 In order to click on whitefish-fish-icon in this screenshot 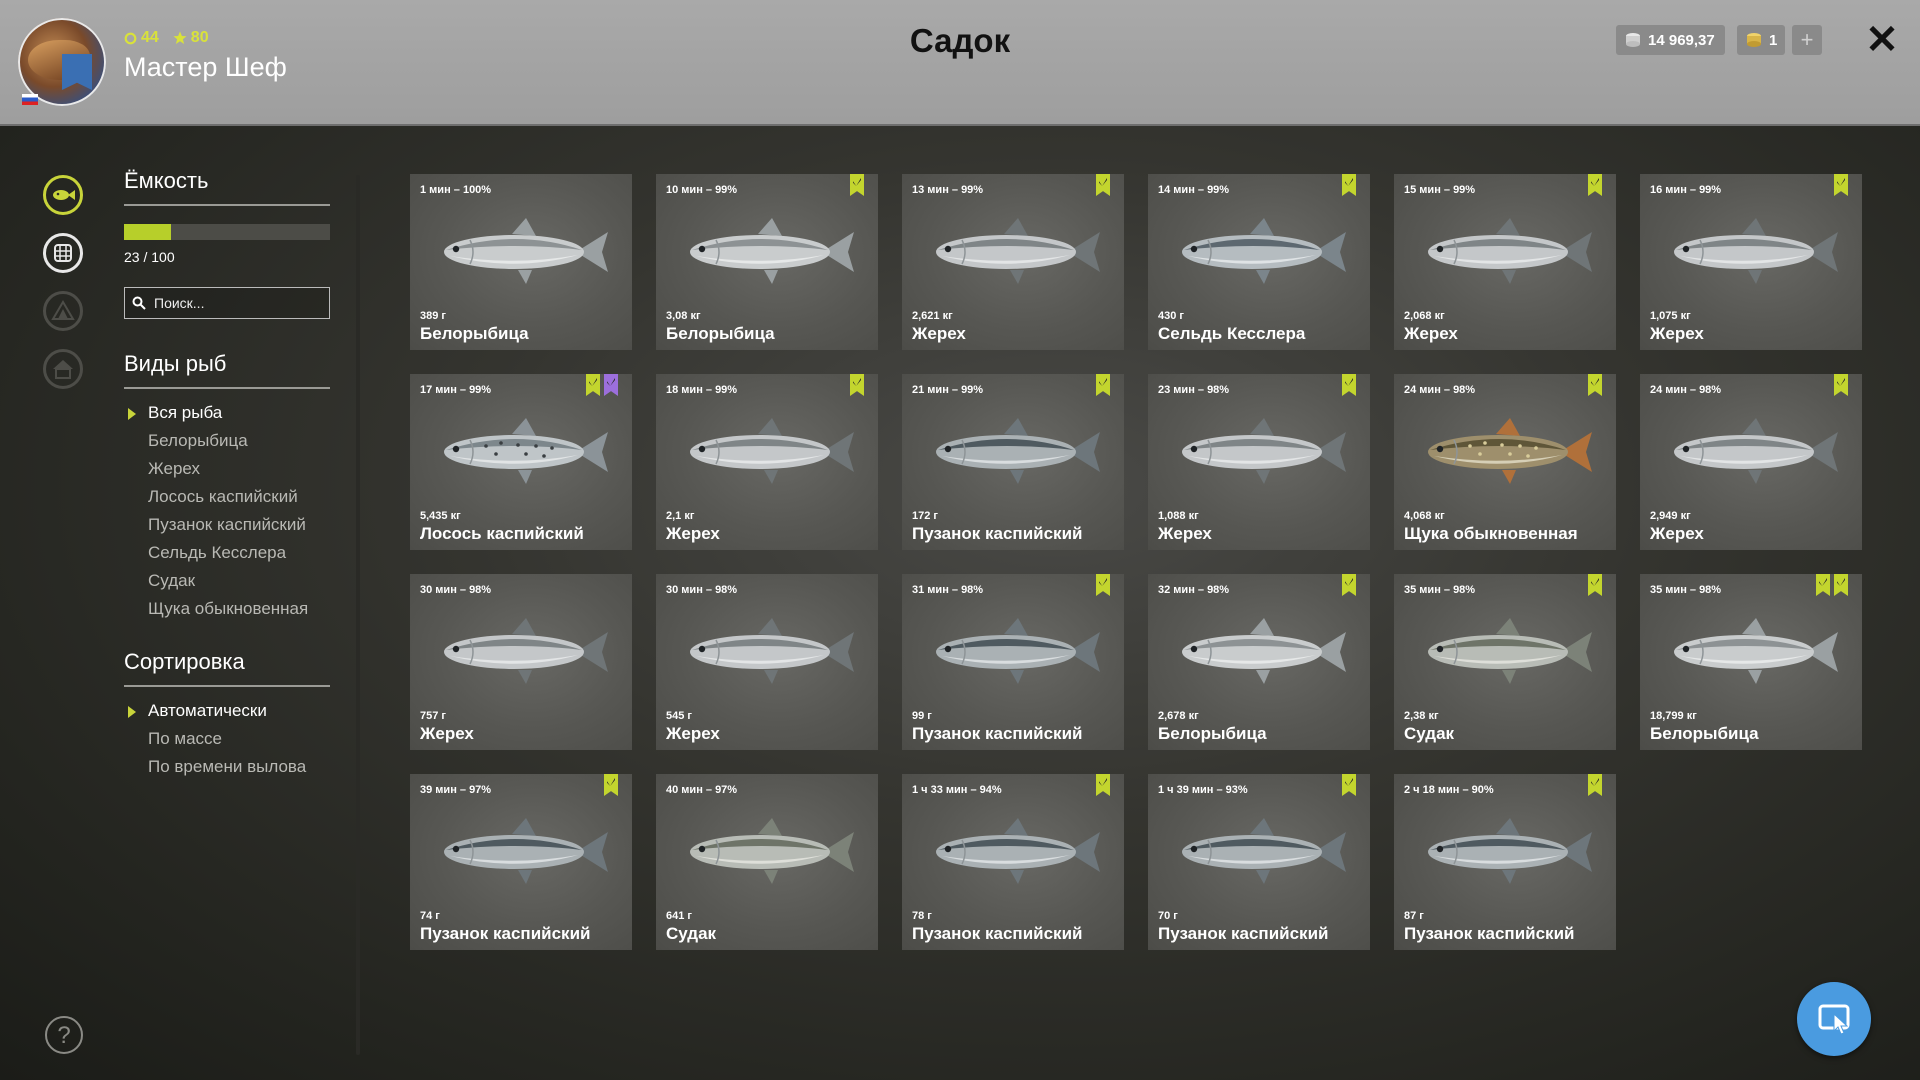, I will do `click(526, 251)`.